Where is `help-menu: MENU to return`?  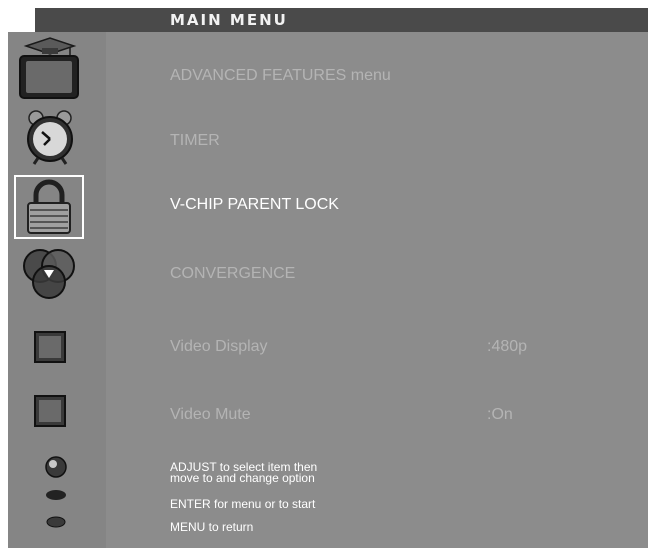
help-menu: MENU to return is located at coordinates (212, 527).